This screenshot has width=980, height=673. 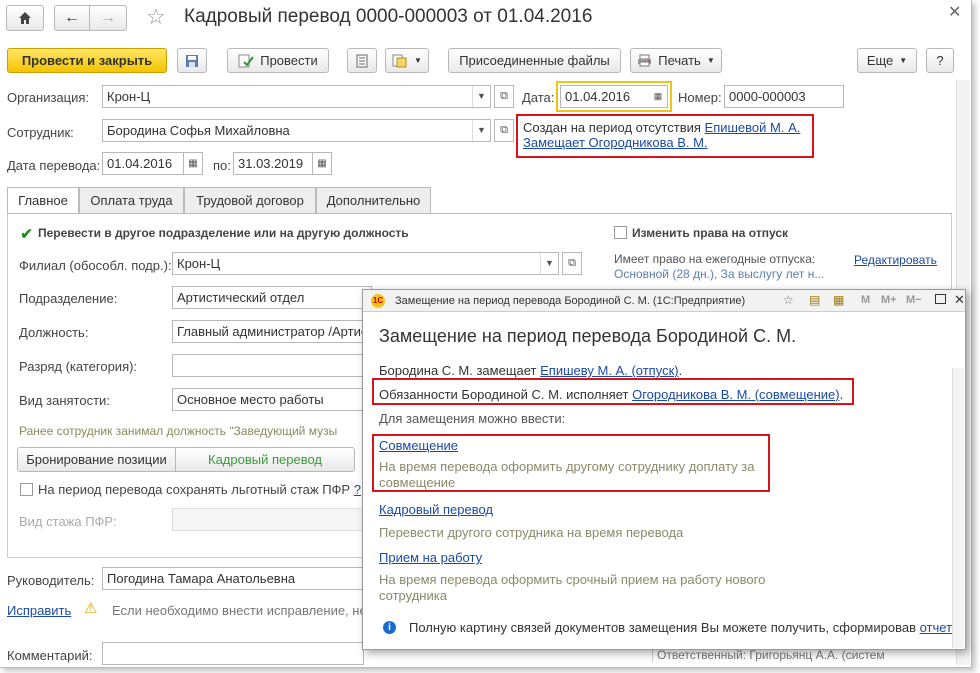 What do you see at coordinates (676, 60) in the screenshot?
I see `print-button: Печать ▼` at bounding box center [676, 60].